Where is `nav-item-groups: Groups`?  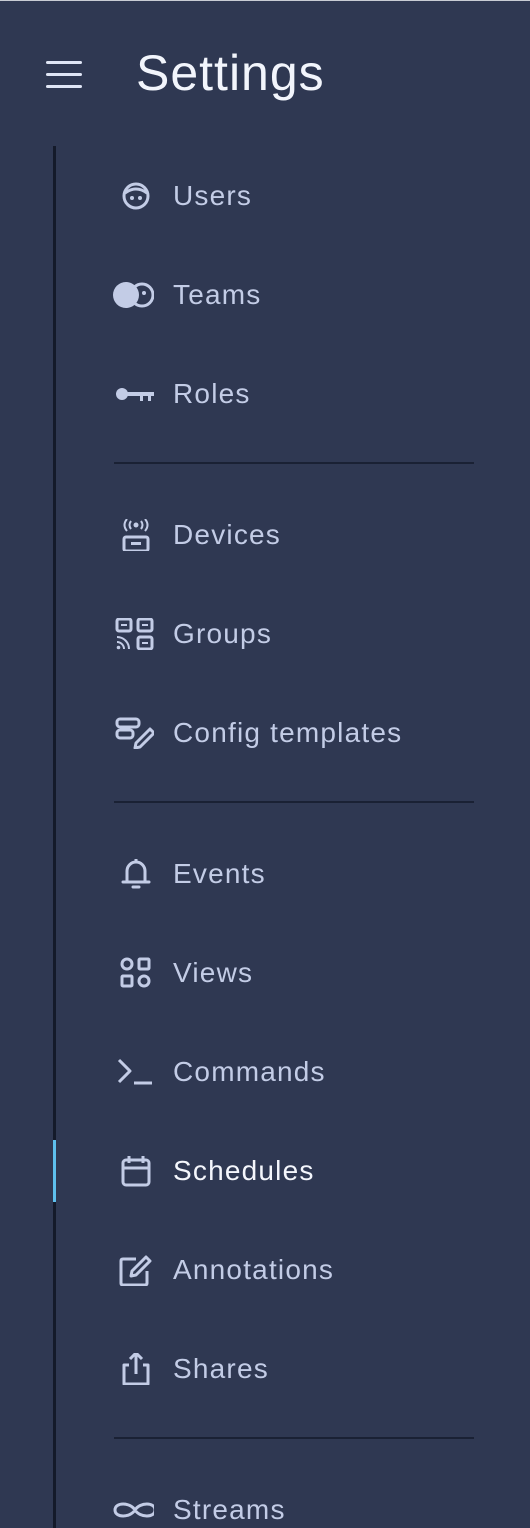 nav-item-groups: Groups is located at coordinates (300, 634).